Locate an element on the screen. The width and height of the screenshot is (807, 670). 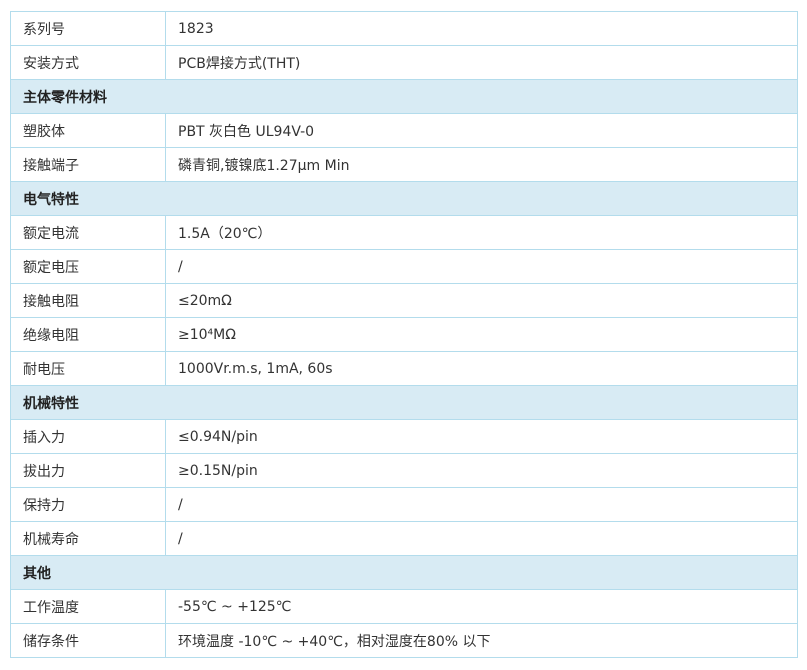
table-row: 塑胶体 PBT 灰白色 UL94V-0 is located at coordinates (404, 130).